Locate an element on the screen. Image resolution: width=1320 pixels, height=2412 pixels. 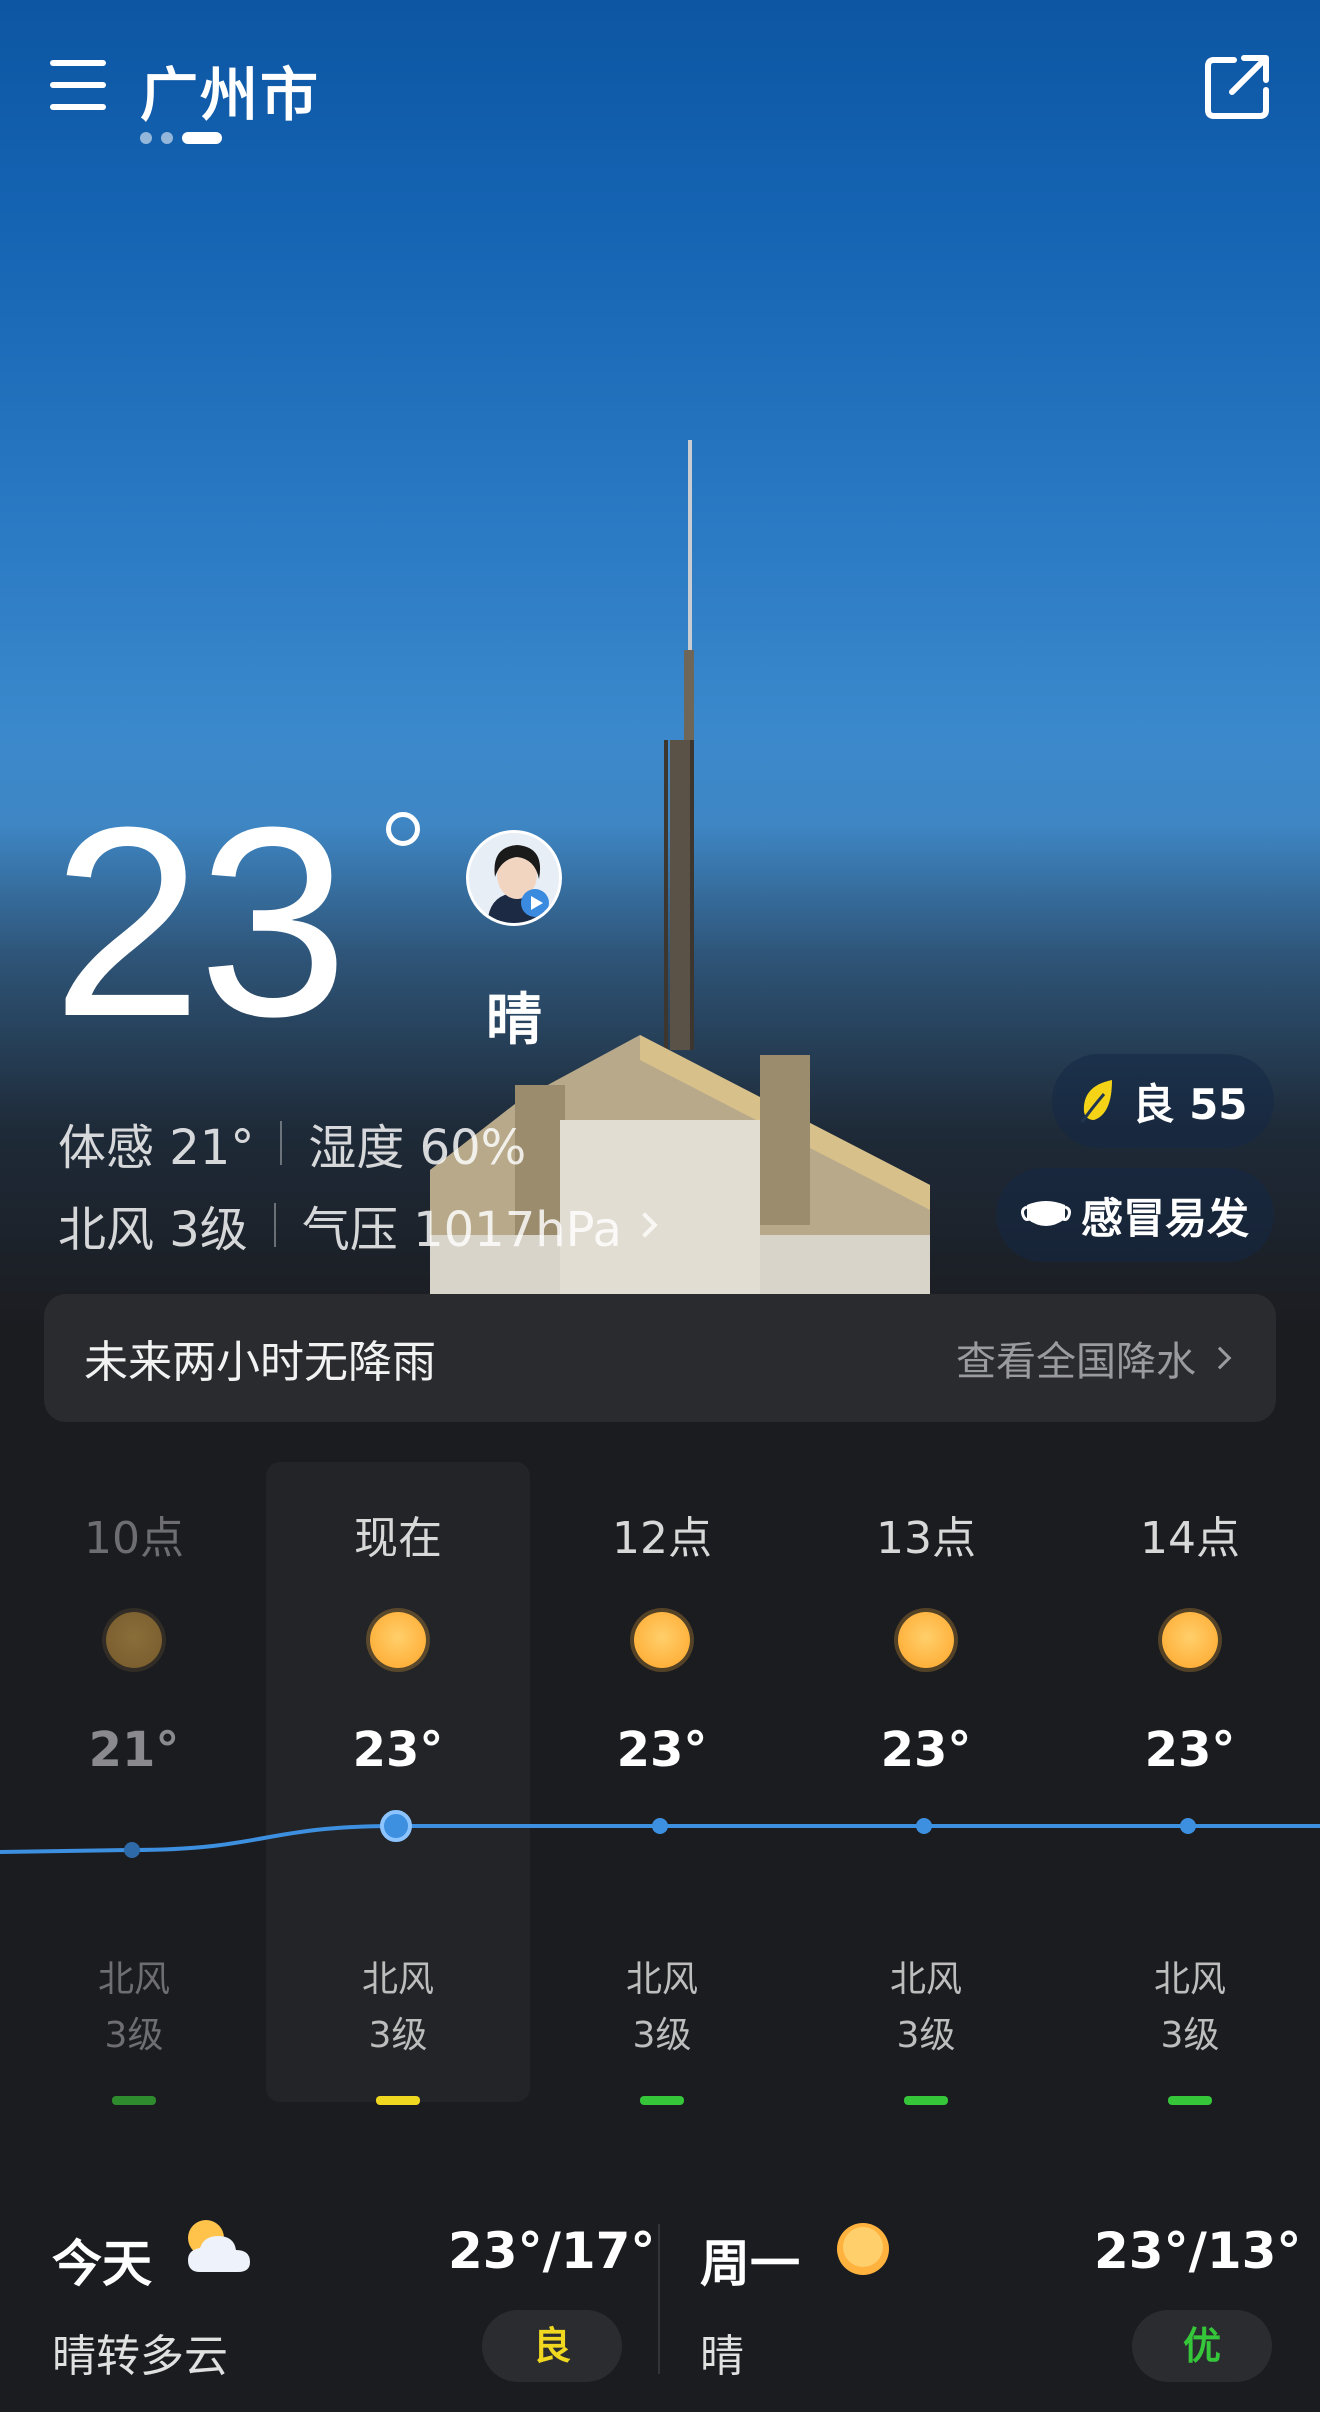
hour-temperature: 21° is located at coordinates (134, 1750).